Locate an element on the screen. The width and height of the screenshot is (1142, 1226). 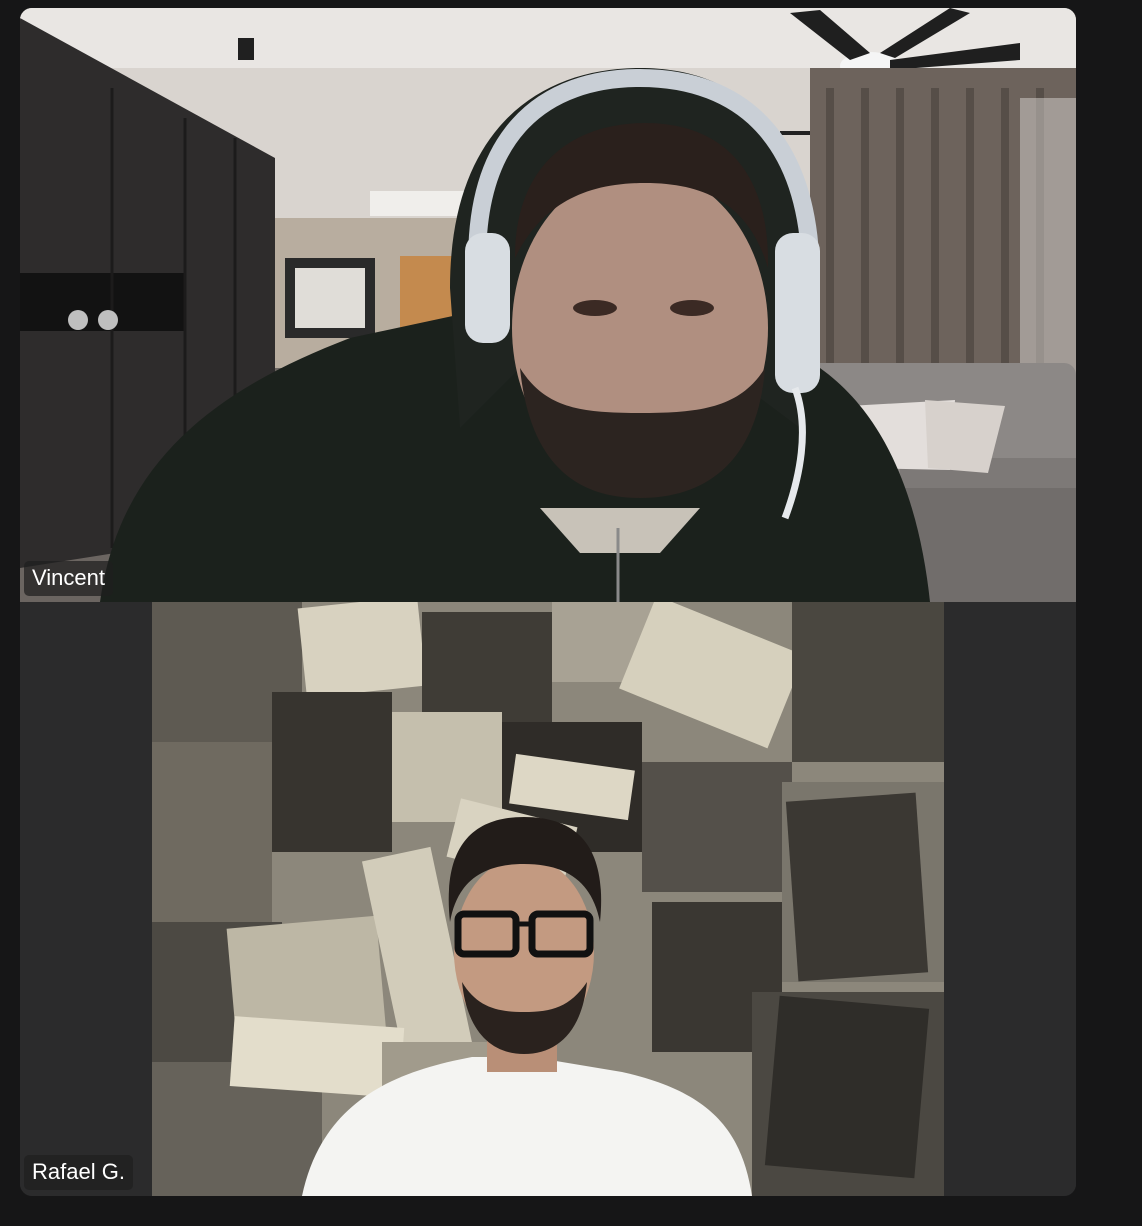
participant-name-label: Rafael G. is located at coordinates (78, 1172).